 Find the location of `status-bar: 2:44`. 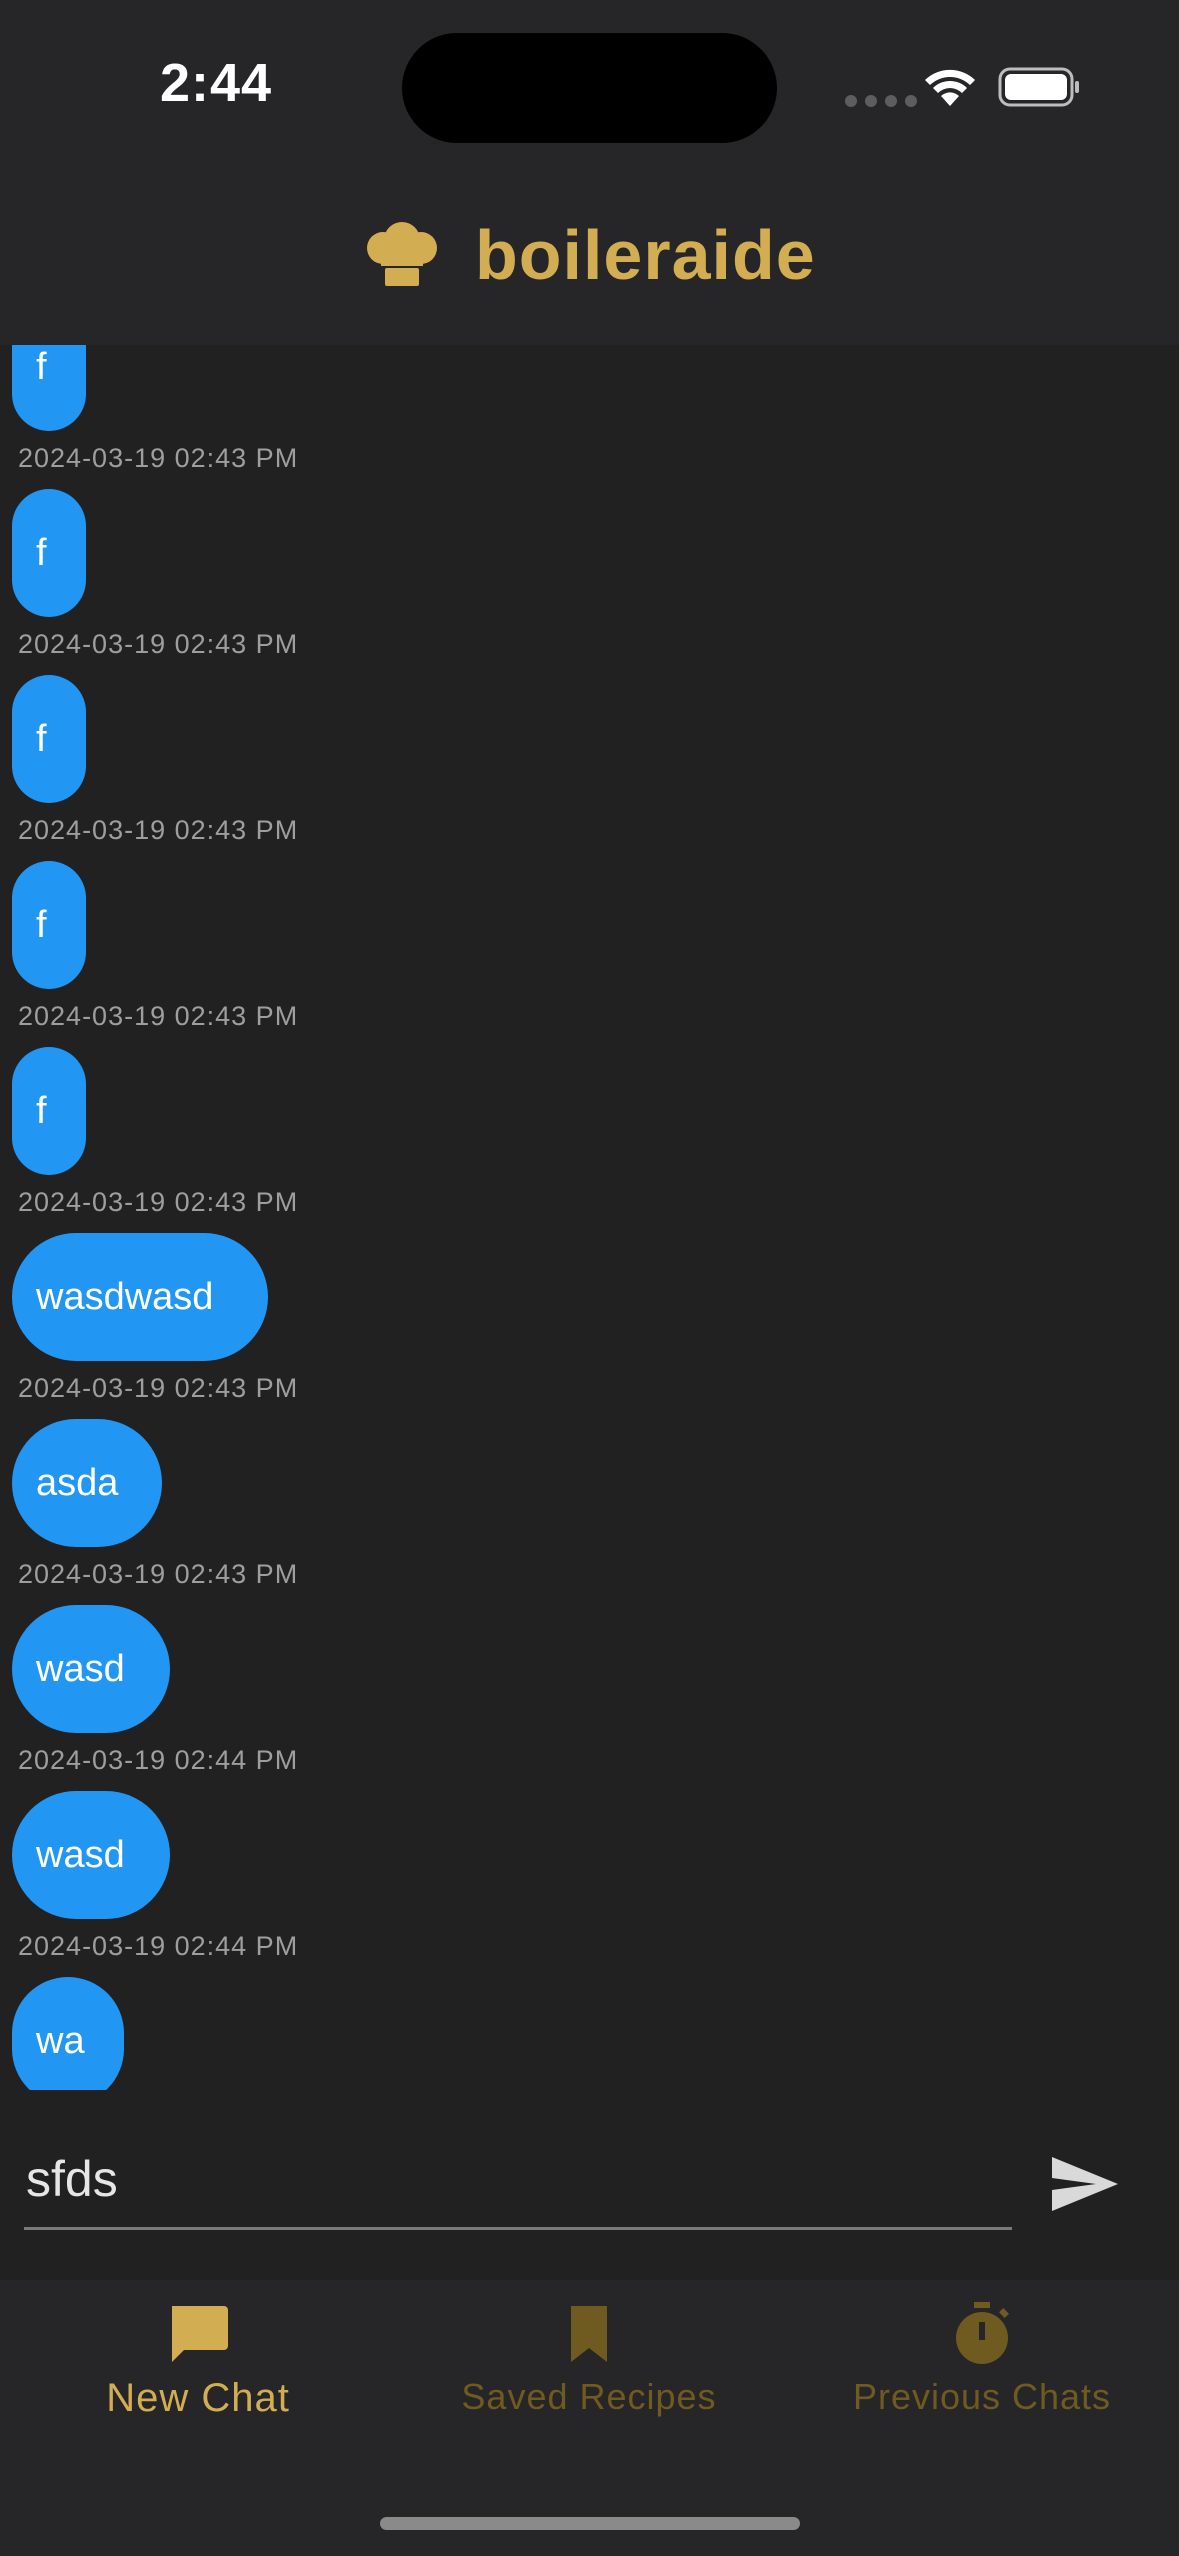

status-bar: 2:44 is located at coordinates (589, 87).